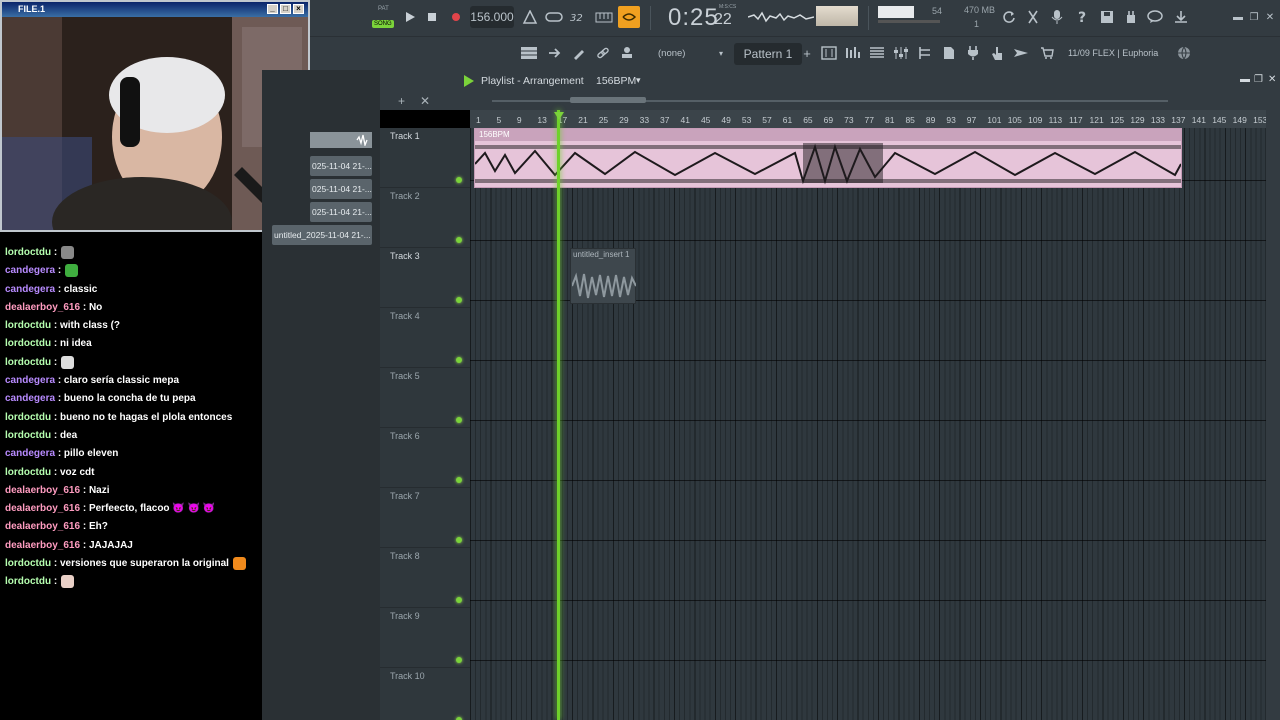  What do you see at coordinates (425, 218) in the screenshot?
I see `track-header: Track 2` at bounding box center [425, 218].